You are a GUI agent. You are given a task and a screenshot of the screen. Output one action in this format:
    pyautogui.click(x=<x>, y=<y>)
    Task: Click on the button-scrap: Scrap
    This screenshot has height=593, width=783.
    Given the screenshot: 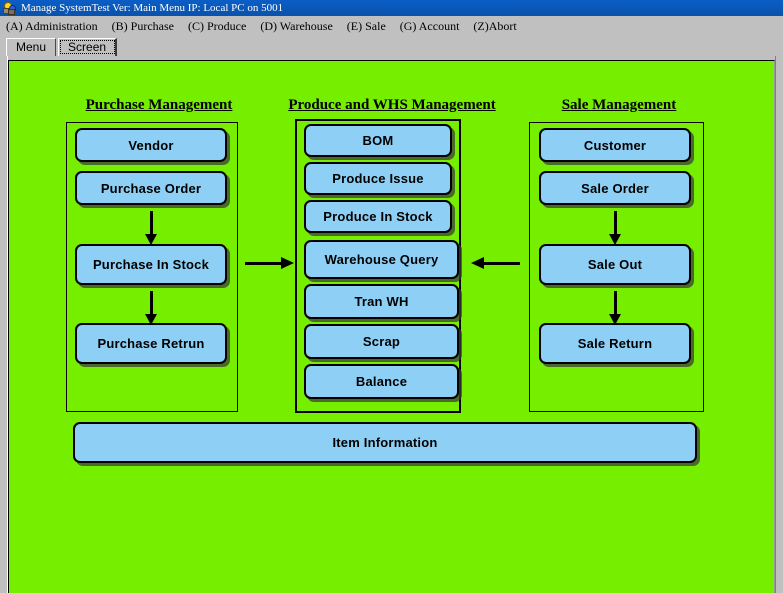 What is the action you would take?
    pyautogui.click(x=381, y=341)
    